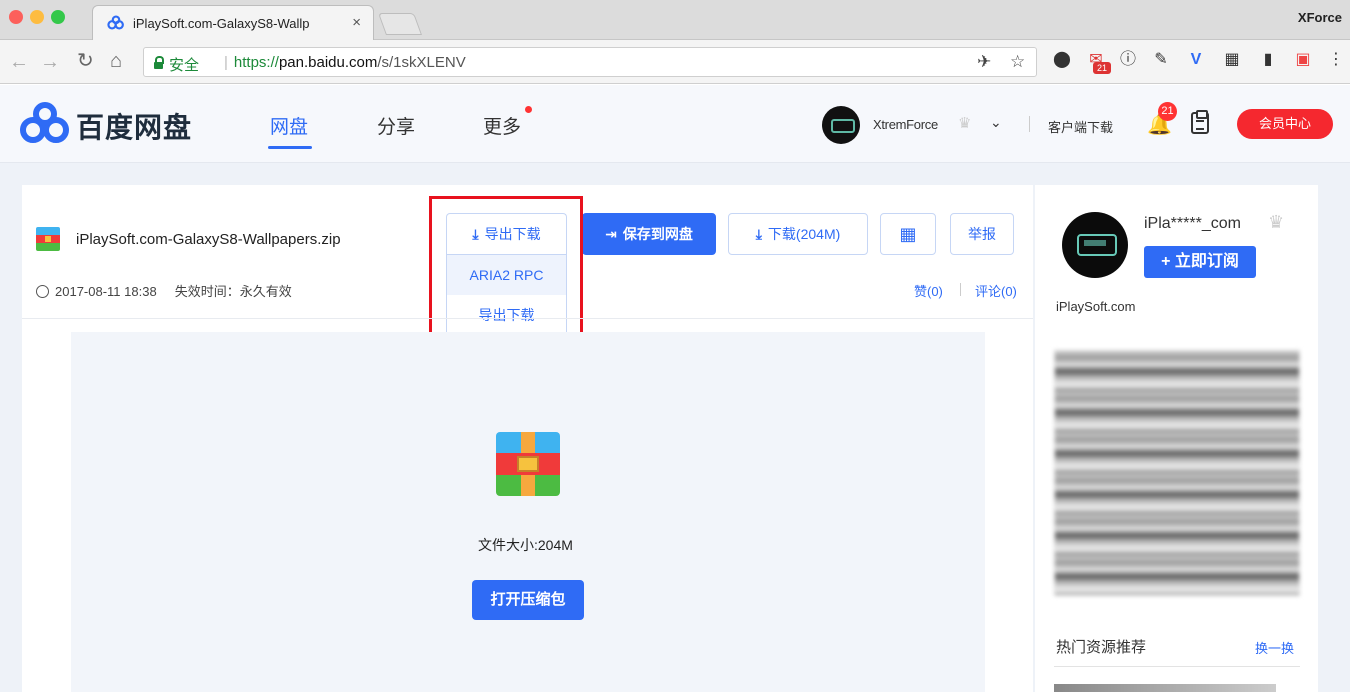  I want to click on close-window-icon, so click(16, 17).